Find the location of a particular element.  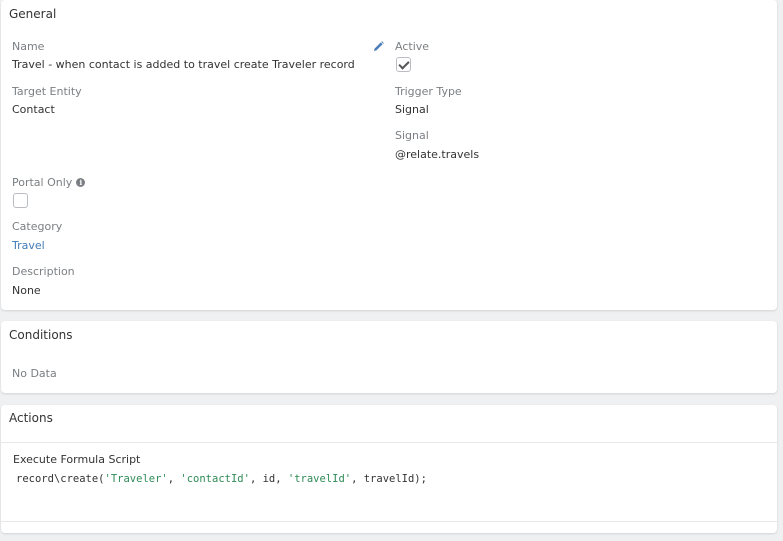

code-arg-contact-id: 'contactId' is located at coordinates (215, 479).